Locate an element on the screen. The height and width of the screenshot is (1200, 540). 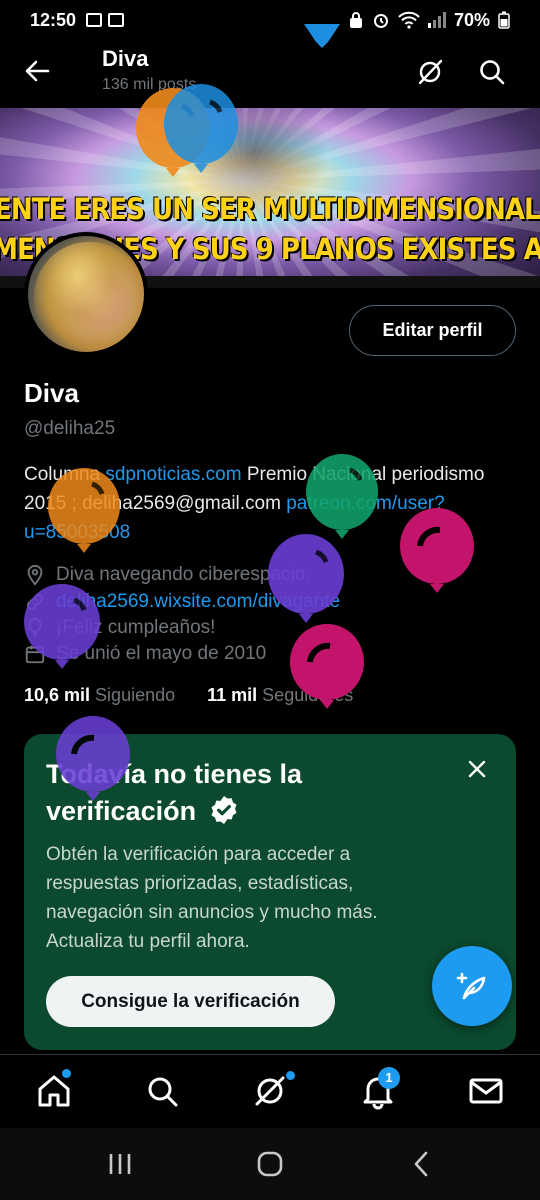
profile-handle: @deliha25 is located at coordinates (70, 428).